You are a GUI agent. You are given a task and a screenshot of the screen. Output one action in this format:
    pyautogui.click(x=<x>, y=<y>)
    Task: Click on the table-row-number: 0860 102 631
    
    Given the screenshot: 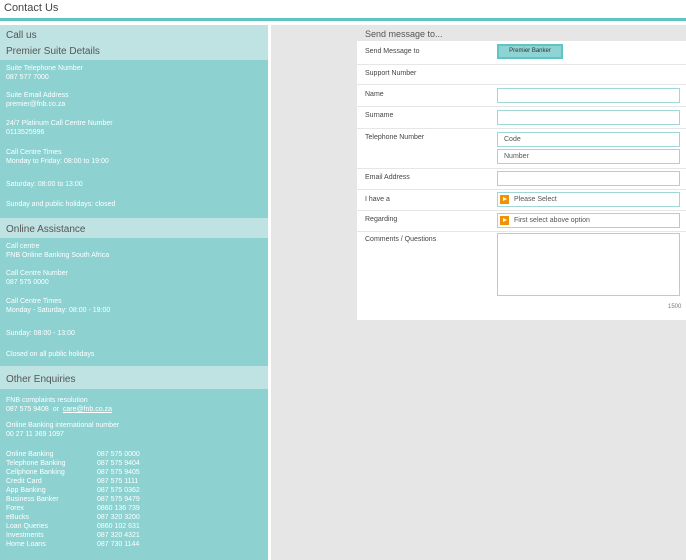 What is the action you would take?
    pyautogui.click(x=118, y=526)
    